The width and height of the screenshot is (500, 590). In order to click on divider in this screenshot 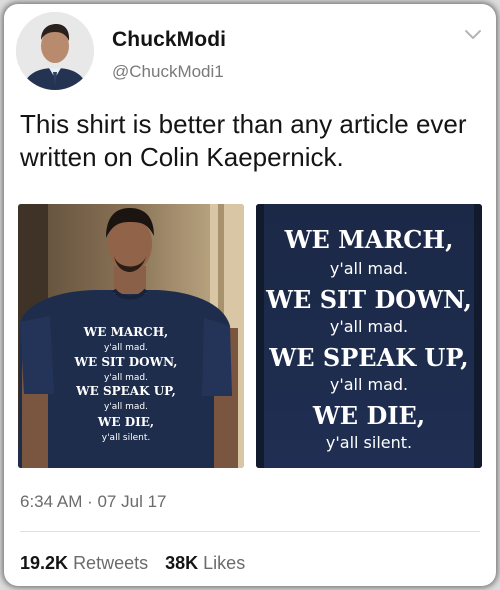, I will do `click(250, 531)`.